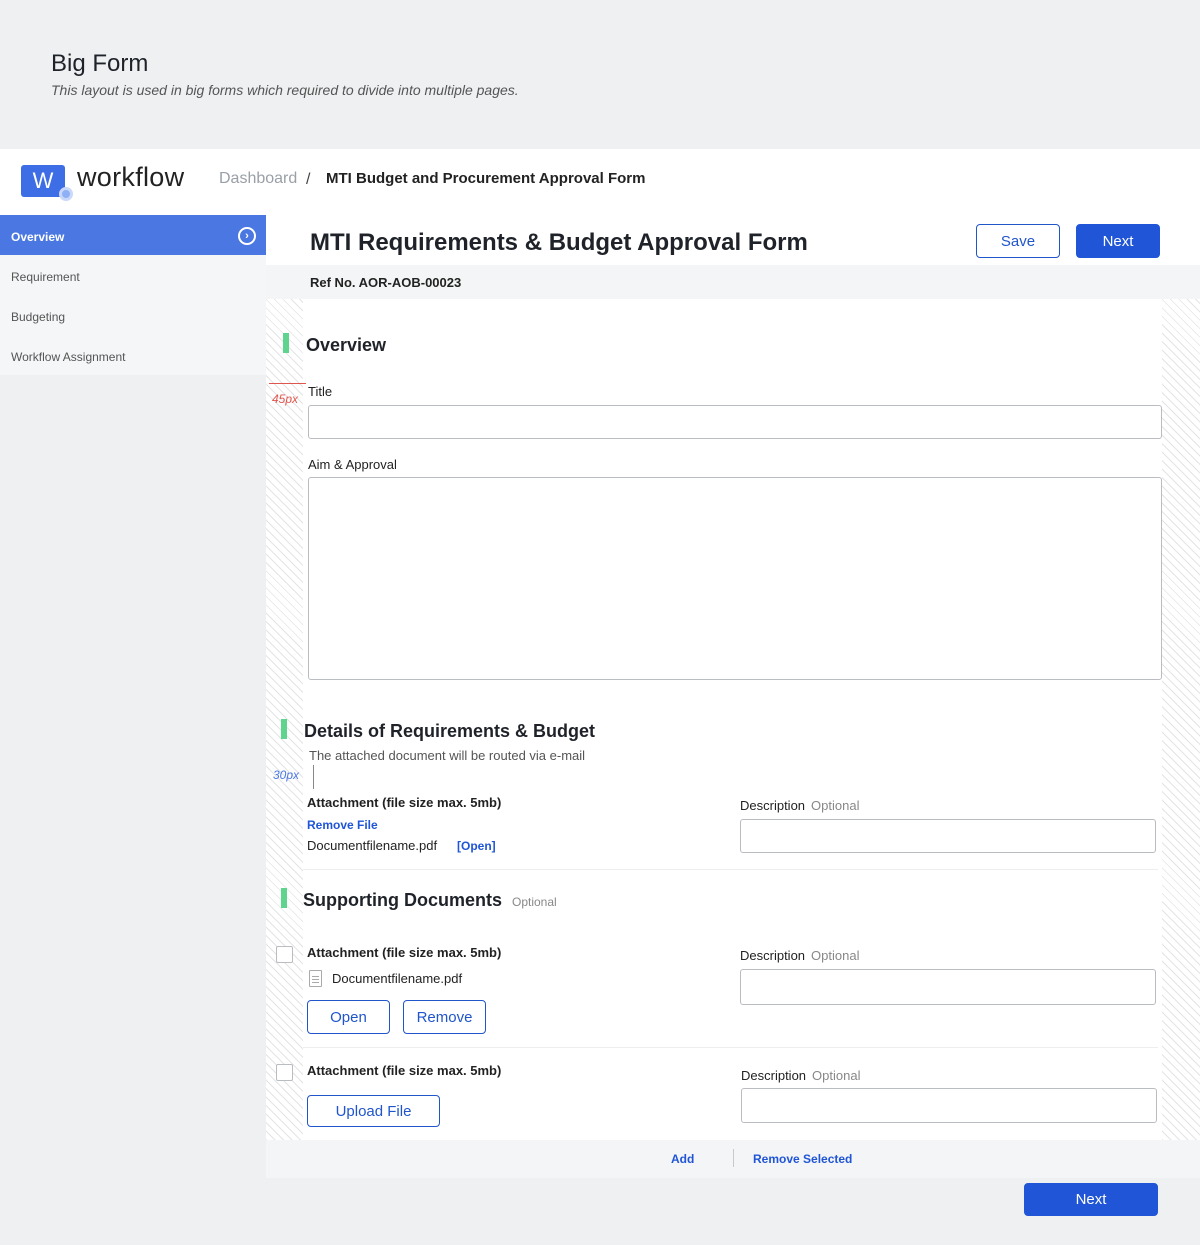 This screenshot has height=1245, width=1200. Describe the element at coordinates (1018, 241) in the screenshot. I see `save-button: Save` at that location.